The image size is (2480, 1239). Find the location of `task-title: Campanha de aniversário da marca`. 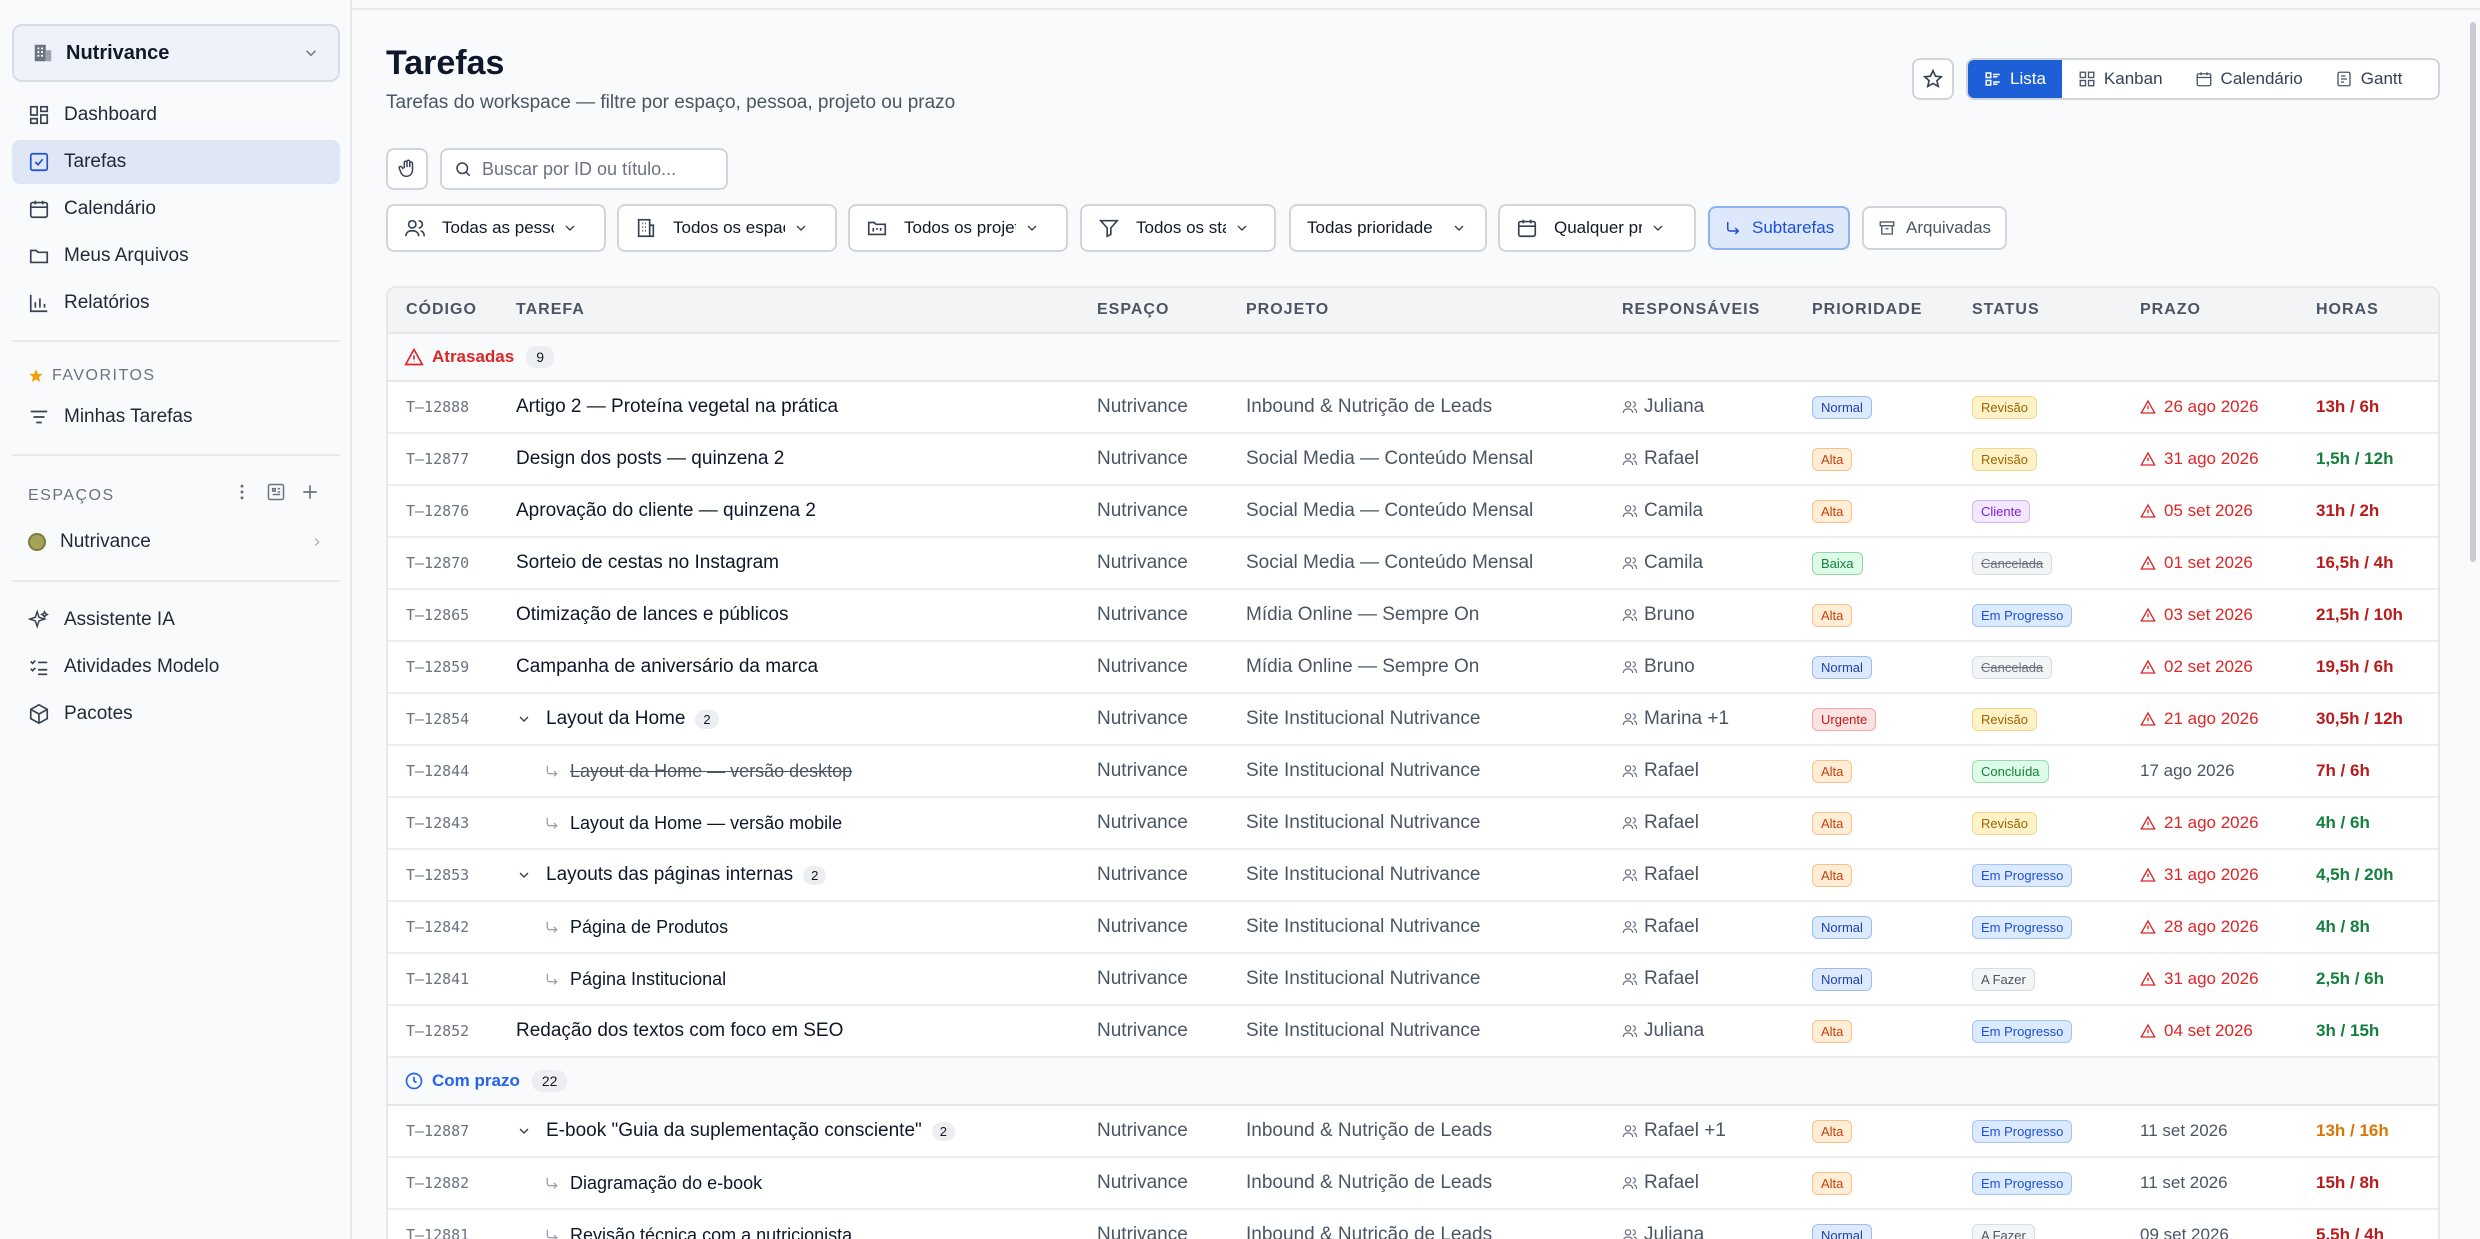

task-title: Campanha de aniversário da marca is located at coordinates (667, 667).